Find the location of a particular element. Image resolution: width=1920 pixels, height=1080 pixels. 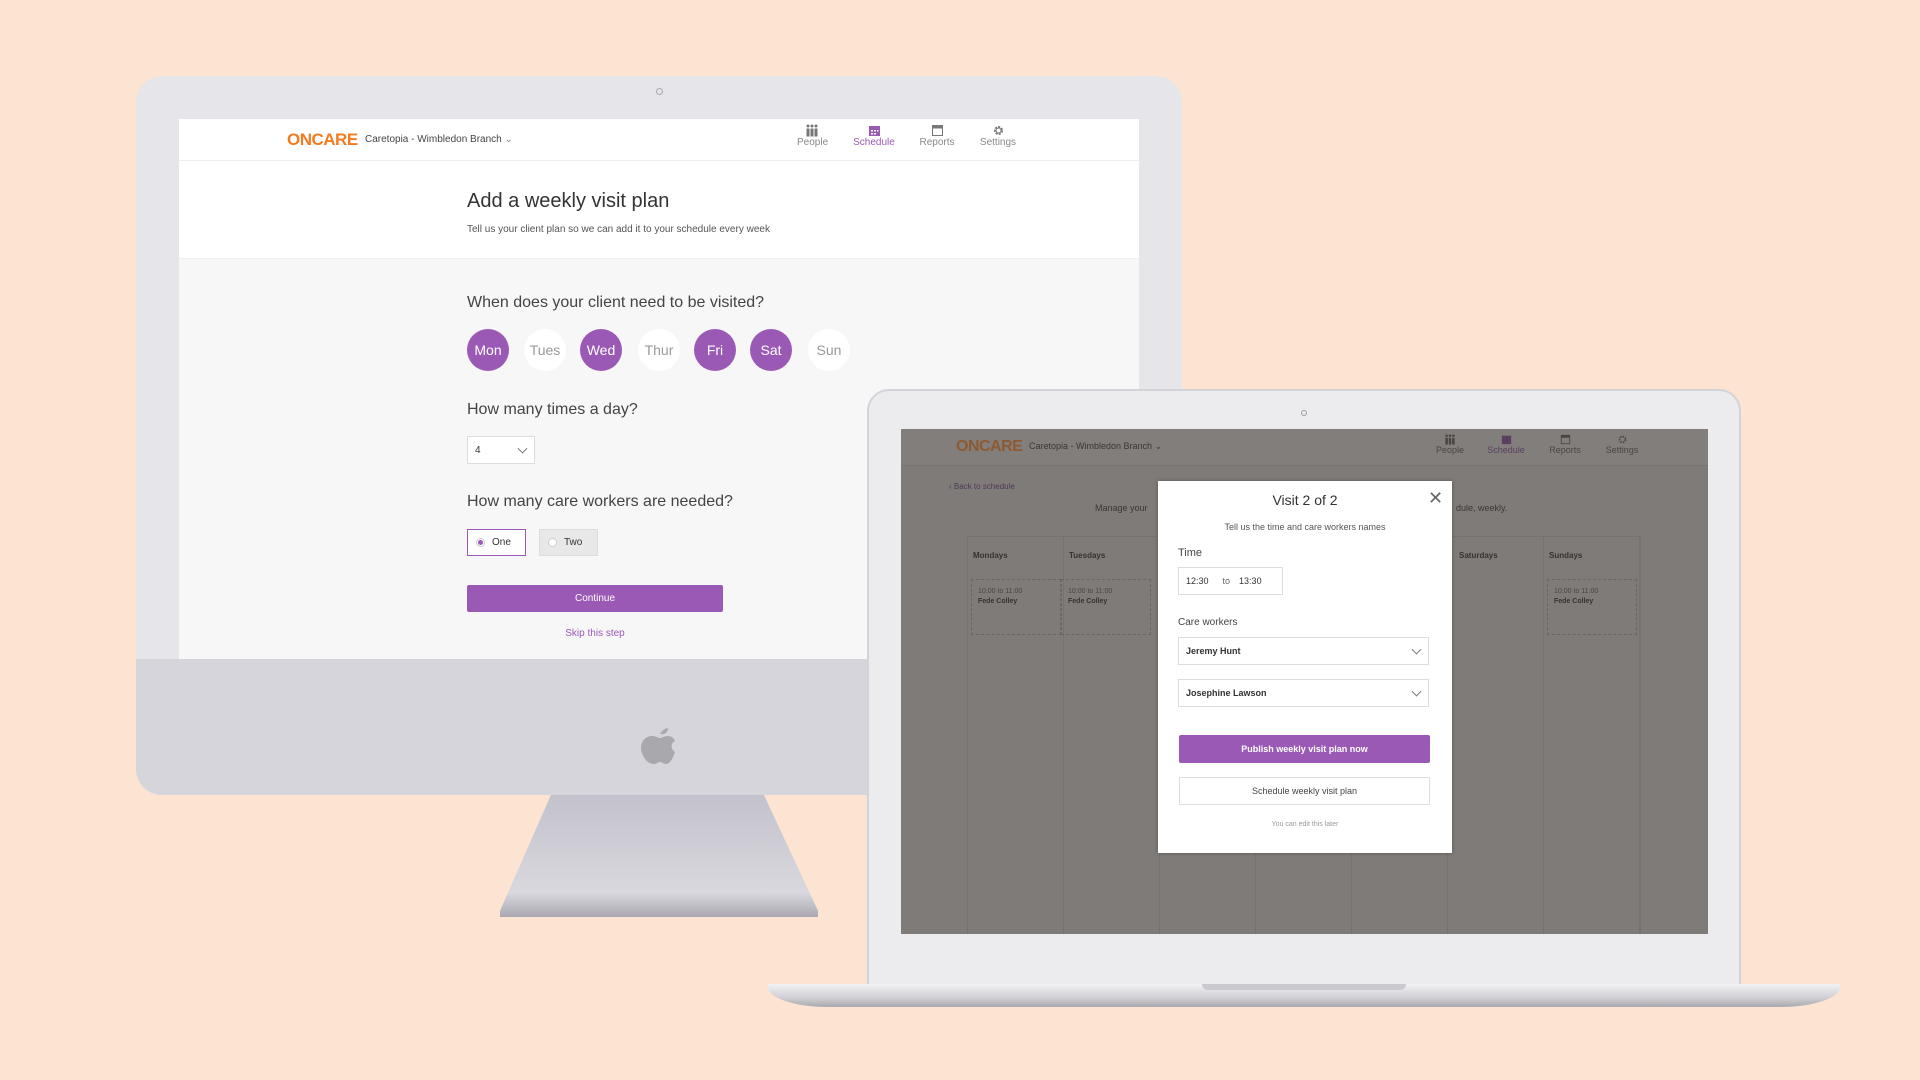

care-worker-select-1: Jeremy Hunt is located at coordinates (1303, 651).